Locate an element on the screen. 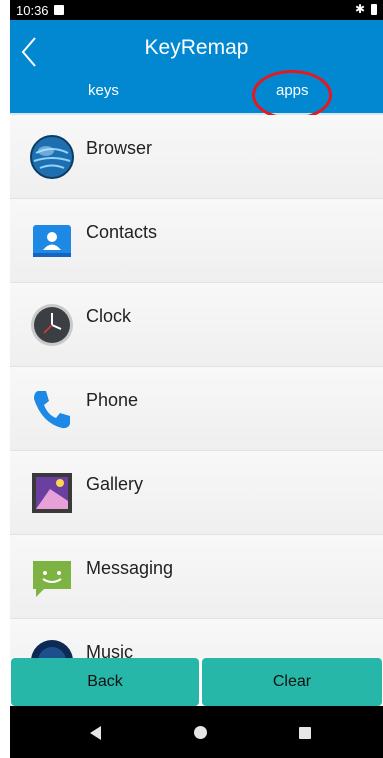 The width and height of the screenshot is (383, 758). tab-keys: keys is located at coordinates (103, 90).